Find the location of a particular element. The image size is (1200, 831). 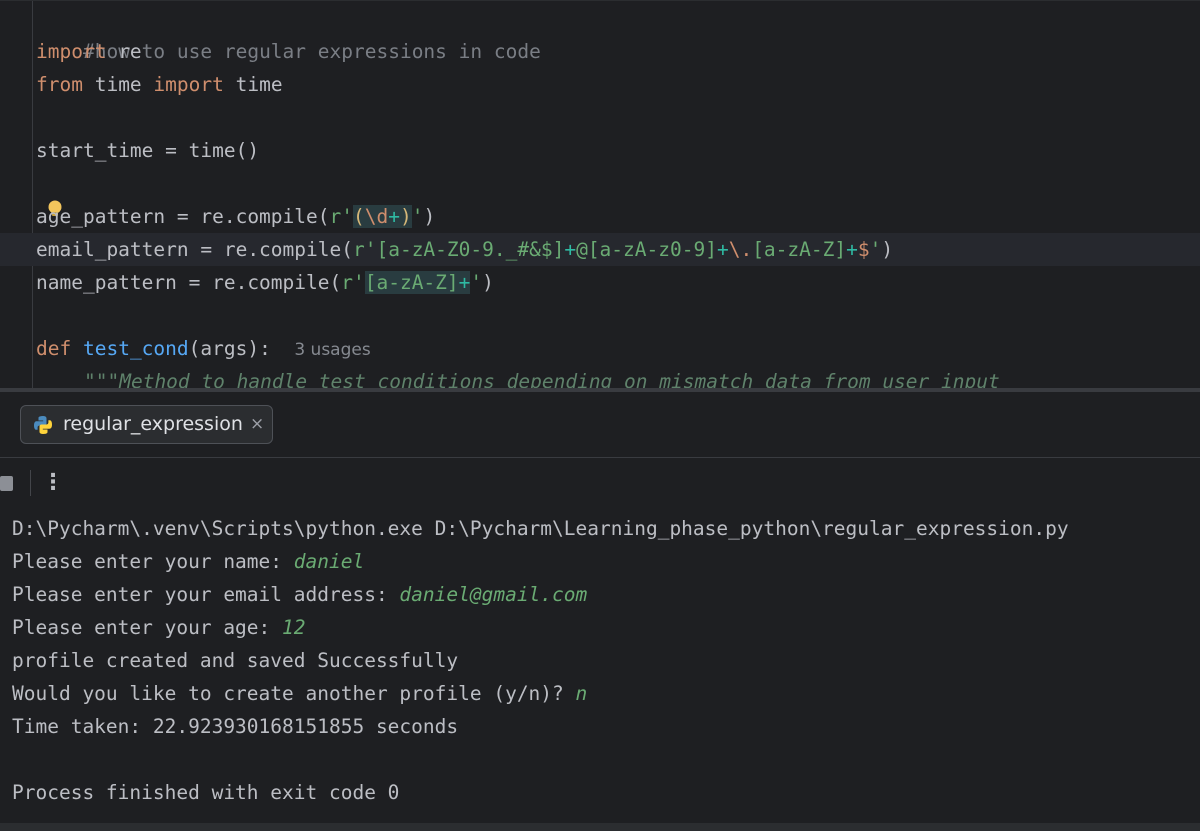

run-tab-bar: regular_expression × is located at coordinates (600, 425).